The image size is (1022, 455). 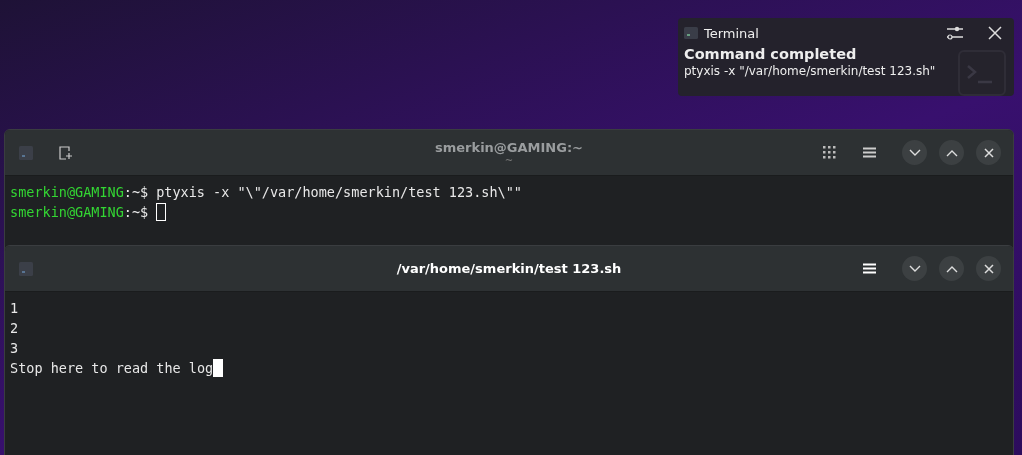 What do you see at coordinates (509, 147) in the screenshot?
I see `window-title: smerkin@GAMING:~` at bounding box center [509, 147].